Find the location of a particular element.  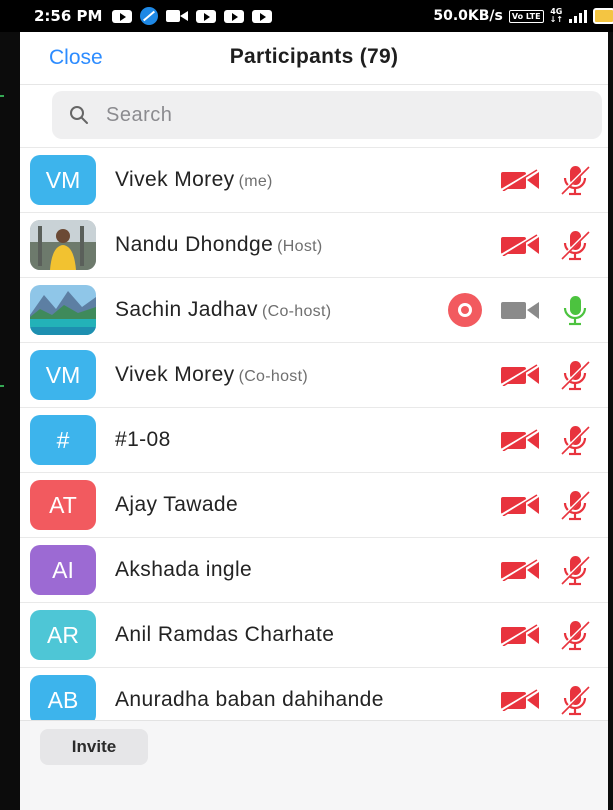

page-title: Participants (79) is located at coordinates (314, 56).